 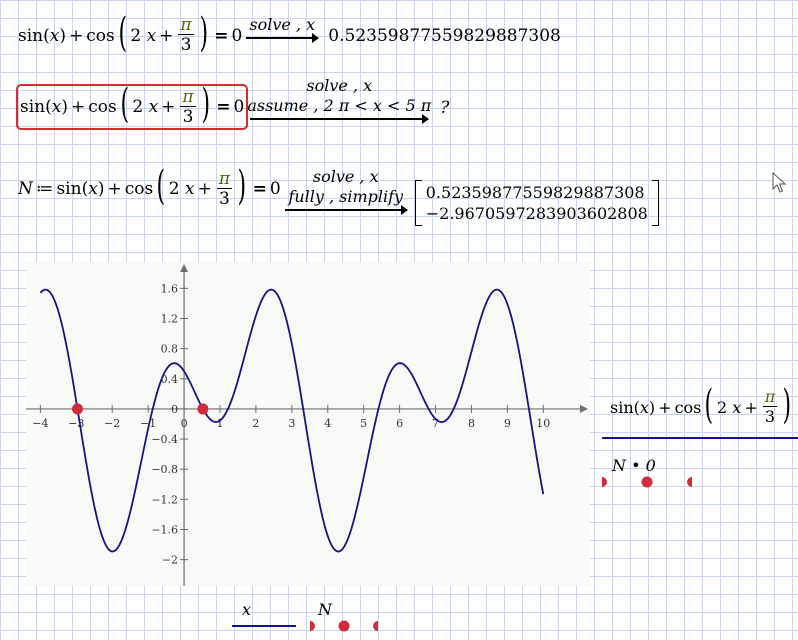 What do you see at coordinates (702, 406) in the screenshot?
I see `y-trace-1-label: sin (x) + cos ( 2 x + π3 )` at bounding box center [702, 406].